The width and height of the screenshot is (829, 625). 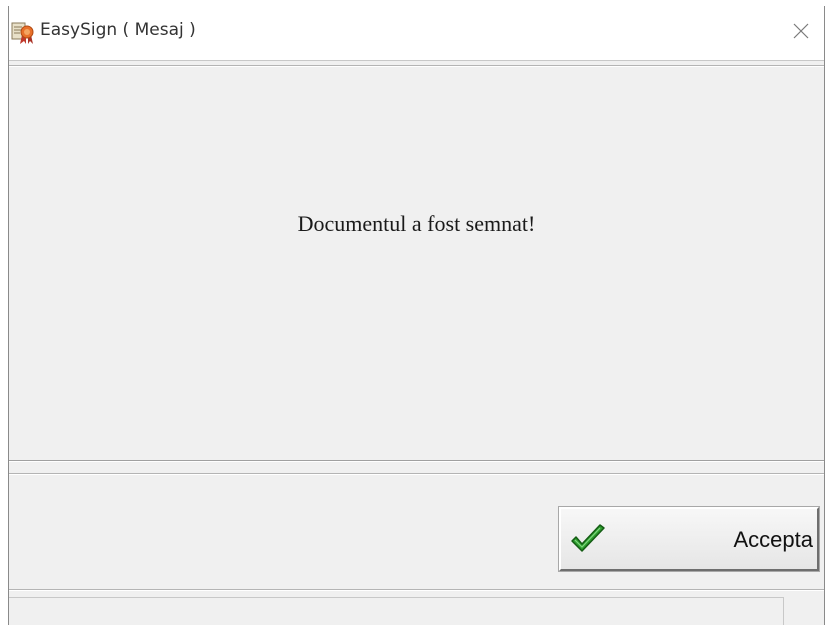 I want to click on checkmark-icon, so click(x=588, y=540).